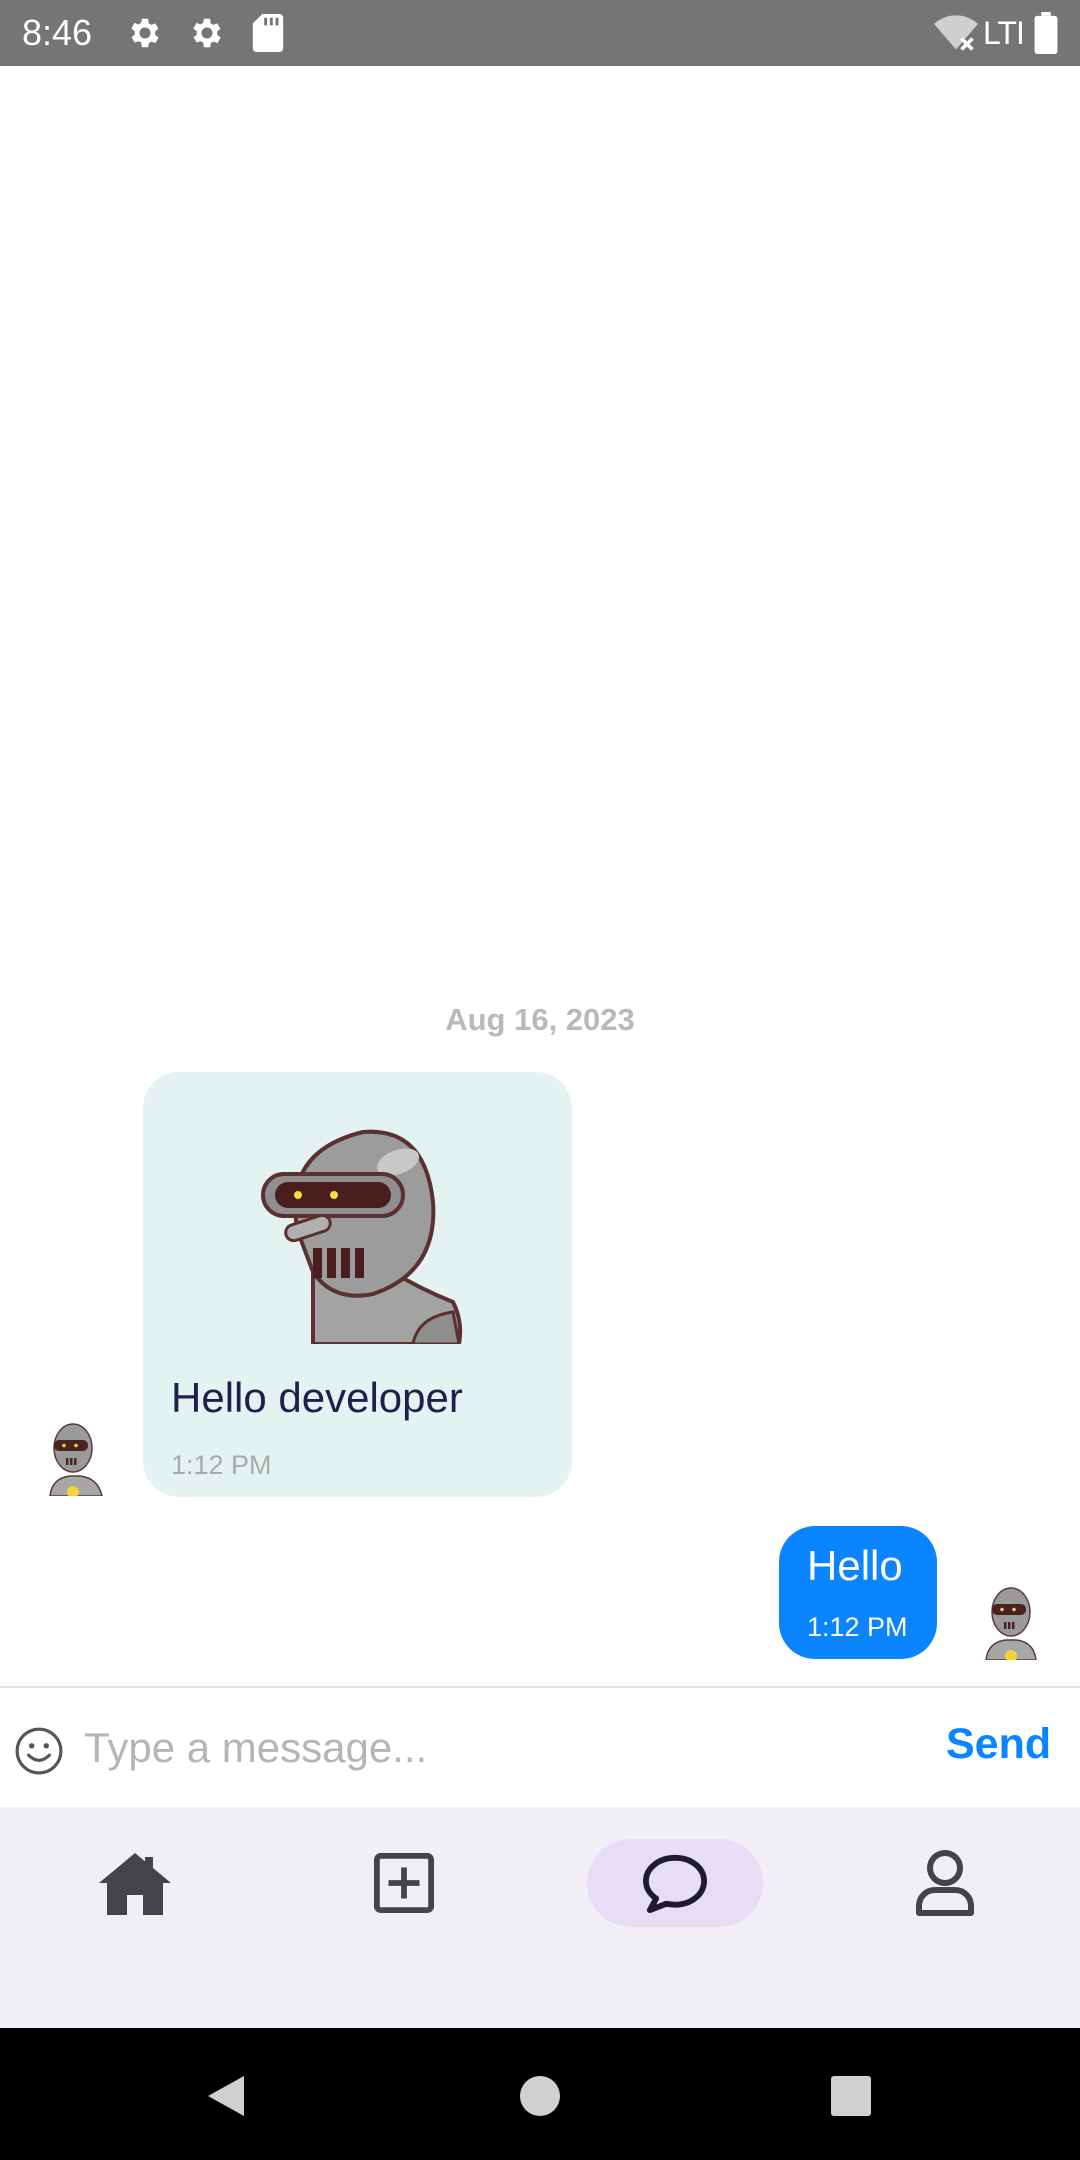  Describe the element at coordinates (404, 1883) in the screenshot. I see `nav-item-add` at that location.